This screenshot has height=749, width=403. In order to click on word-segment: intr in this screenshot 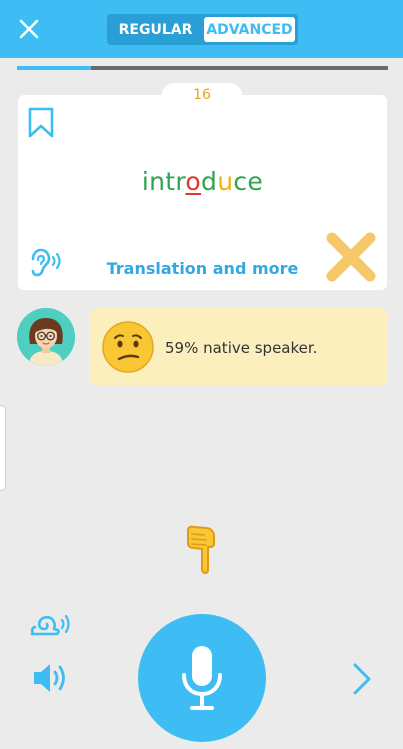, I will do `click(163, 181)`.